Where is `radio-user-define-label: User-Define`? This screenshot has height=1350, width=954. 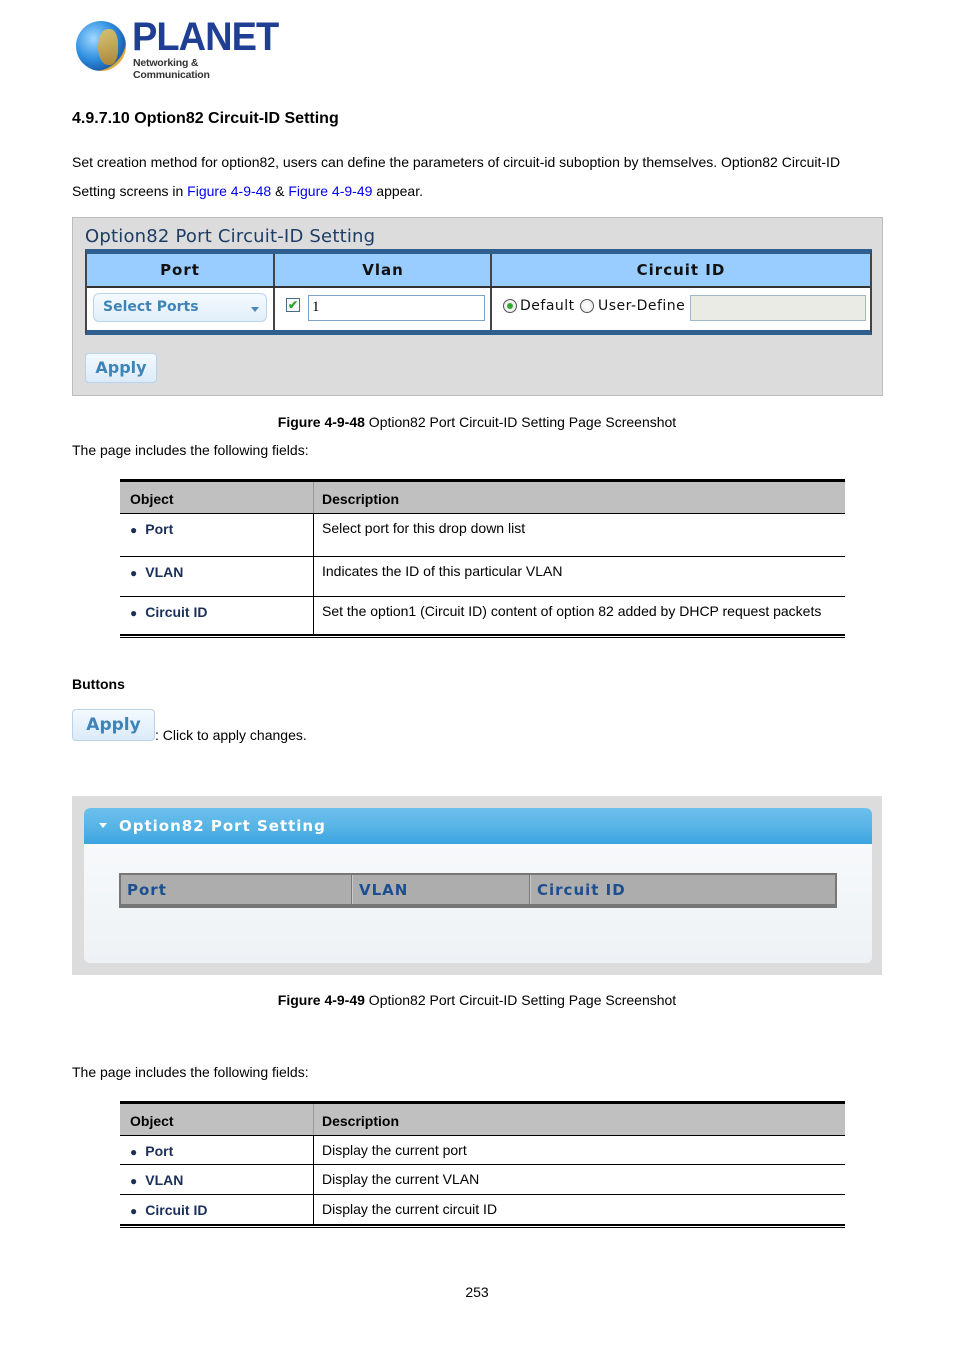 radio-user-define-label: User-Define is located at coordinates (642, 306).